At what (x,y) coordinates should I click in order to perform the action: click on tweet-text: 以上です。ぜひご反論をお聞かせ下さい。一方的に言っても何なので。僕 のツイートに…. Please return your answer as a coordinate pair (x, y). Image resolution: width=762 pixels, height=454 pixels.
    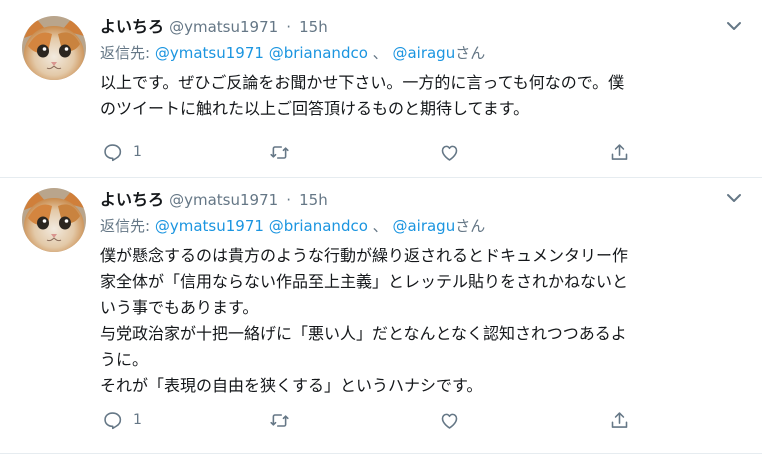
    Looking at the image, I should click on (425, 96).